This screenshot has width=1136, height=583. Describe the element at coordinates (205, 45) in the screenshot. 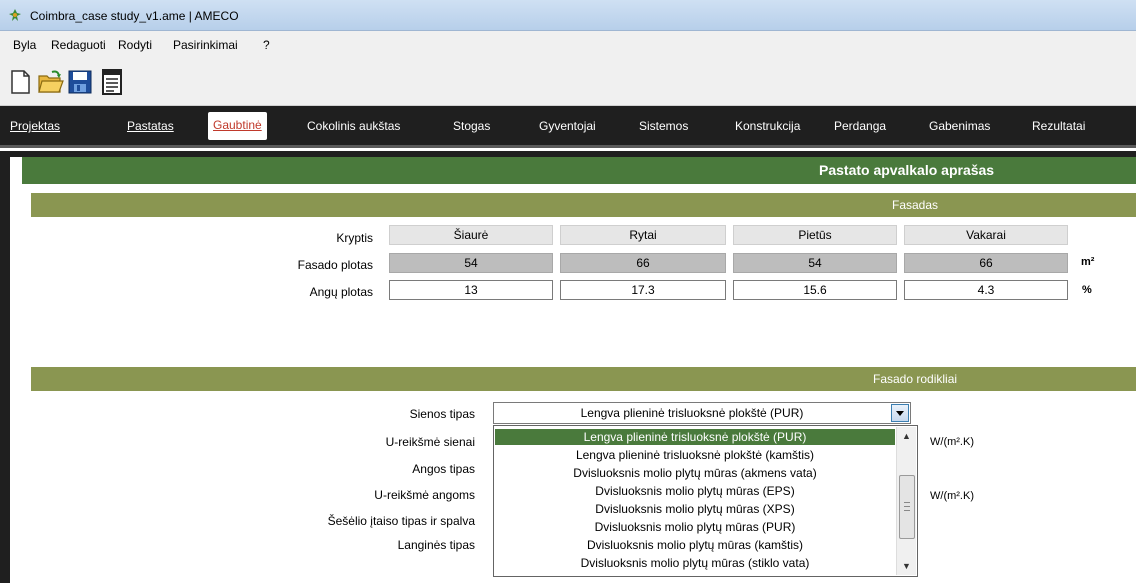

I see `menu-pasirinkimai: Pasirinkimai` at that location.